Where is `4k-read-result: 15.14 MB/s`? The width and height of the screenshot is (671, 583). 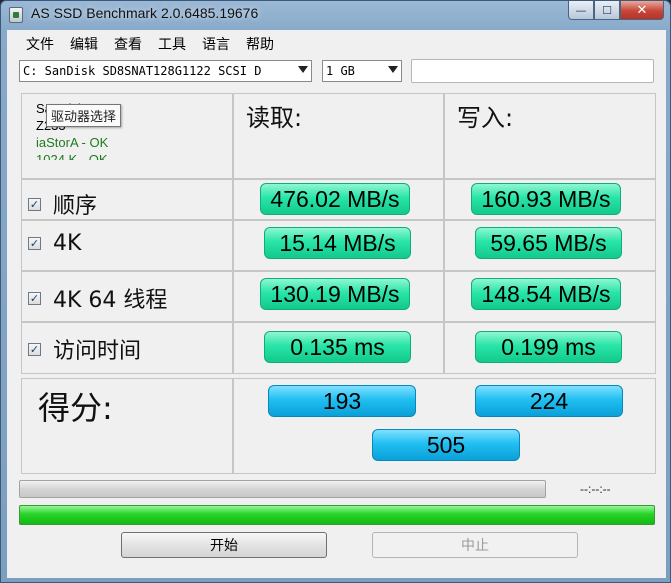 4k-read-result: 15.14 MB/s is located at coordinates (337, 243).